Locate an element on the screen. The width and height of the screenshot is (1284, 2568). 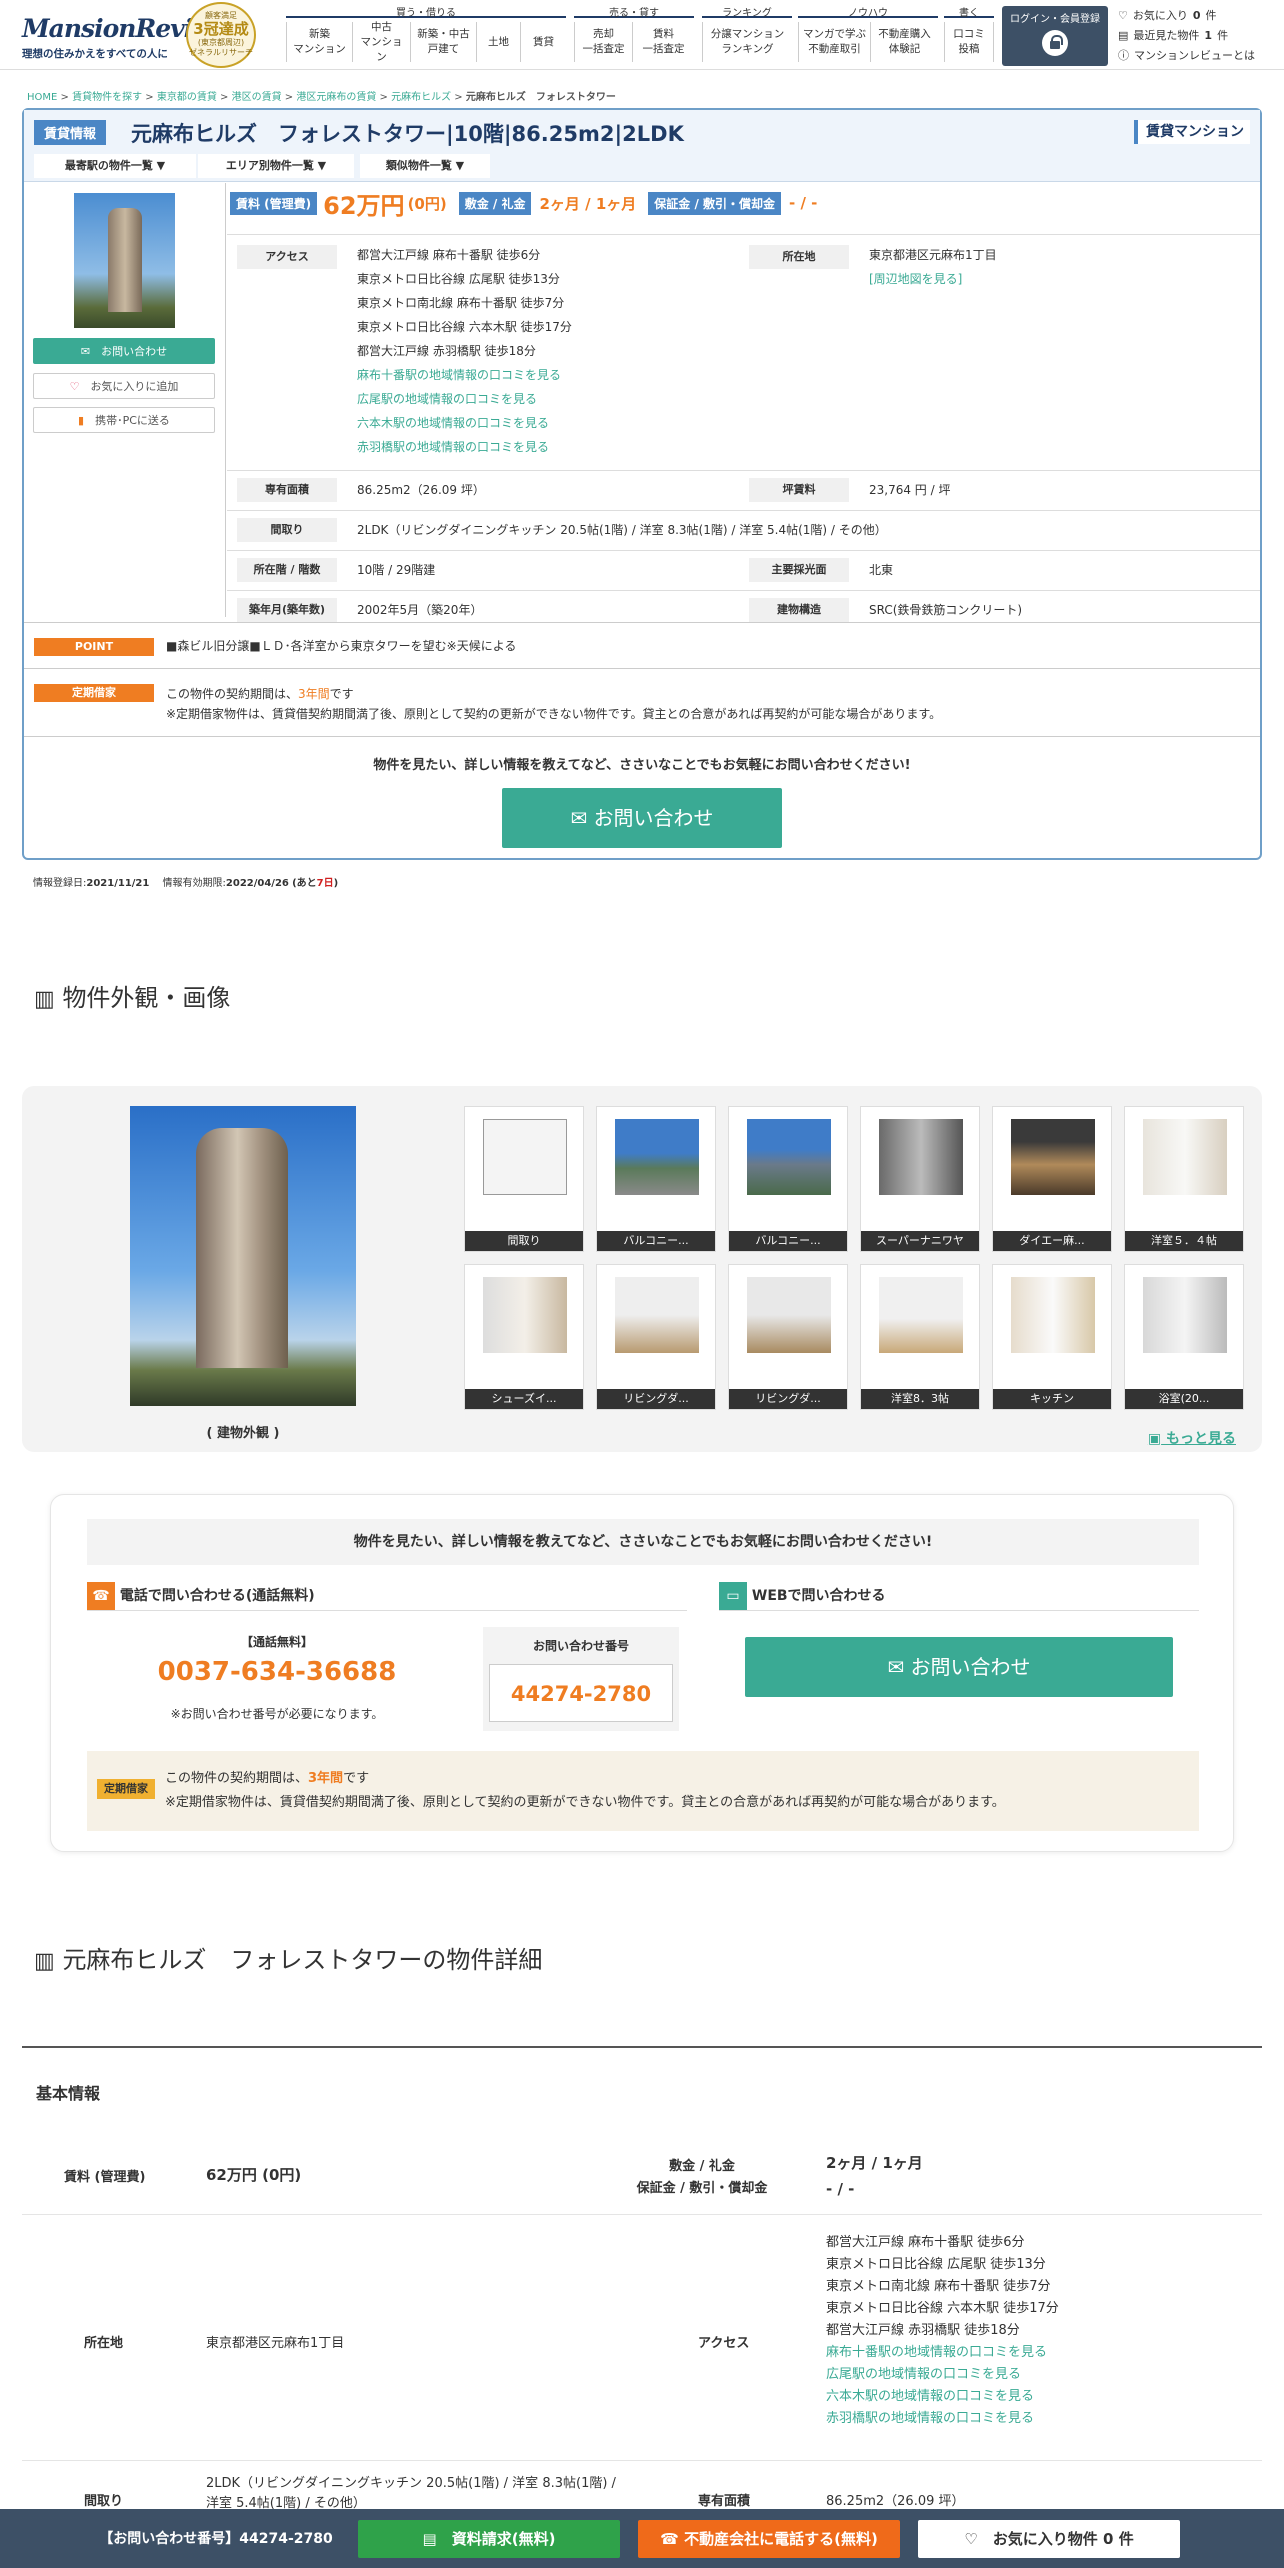
basic-info-heading: 基本情報 is located at coordinates (68, 2093).